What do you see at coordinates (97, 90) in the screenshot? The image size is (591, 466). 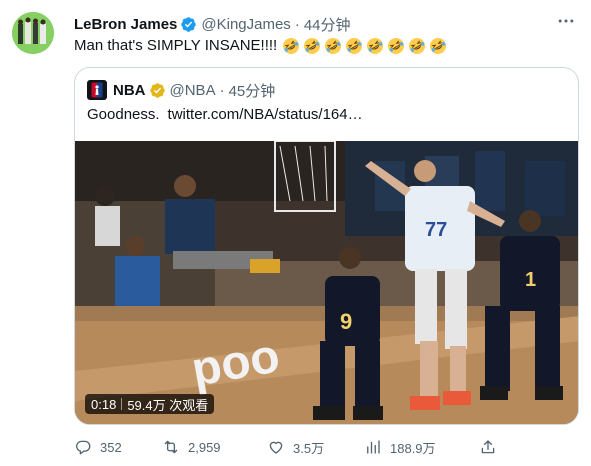 I see `nba-logo` at bounding box center [97, 90].